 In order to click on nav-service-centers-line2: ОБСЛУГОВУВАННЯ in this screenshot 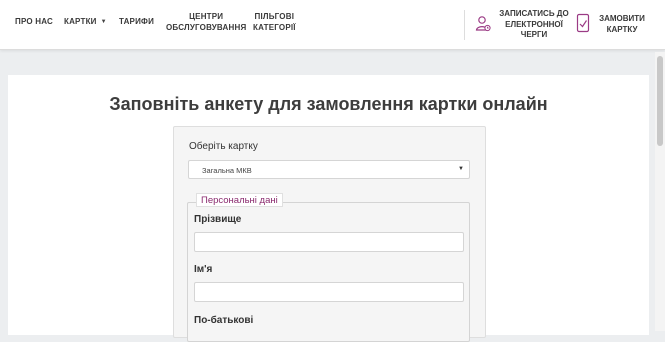, I will do `click(206, 27)`.